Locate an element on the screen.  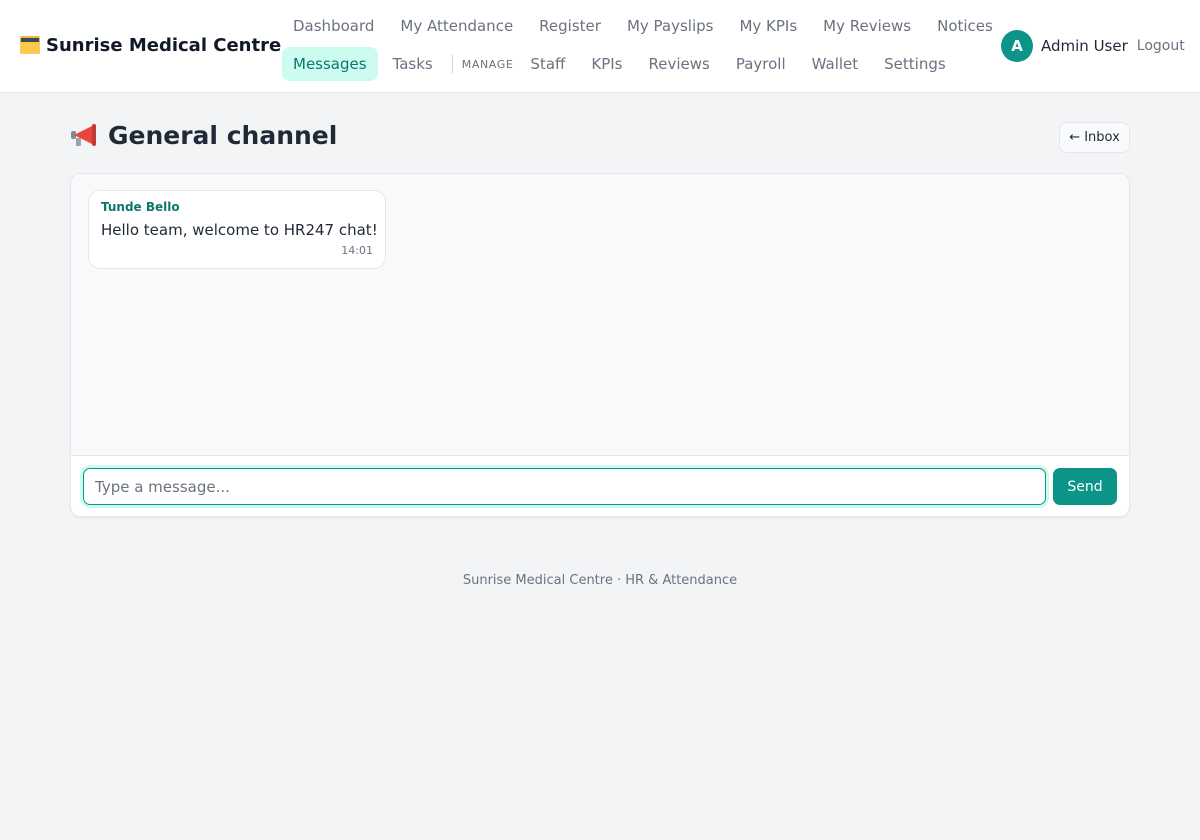
message-time: 14:01 is located at coordinates (357, 250).